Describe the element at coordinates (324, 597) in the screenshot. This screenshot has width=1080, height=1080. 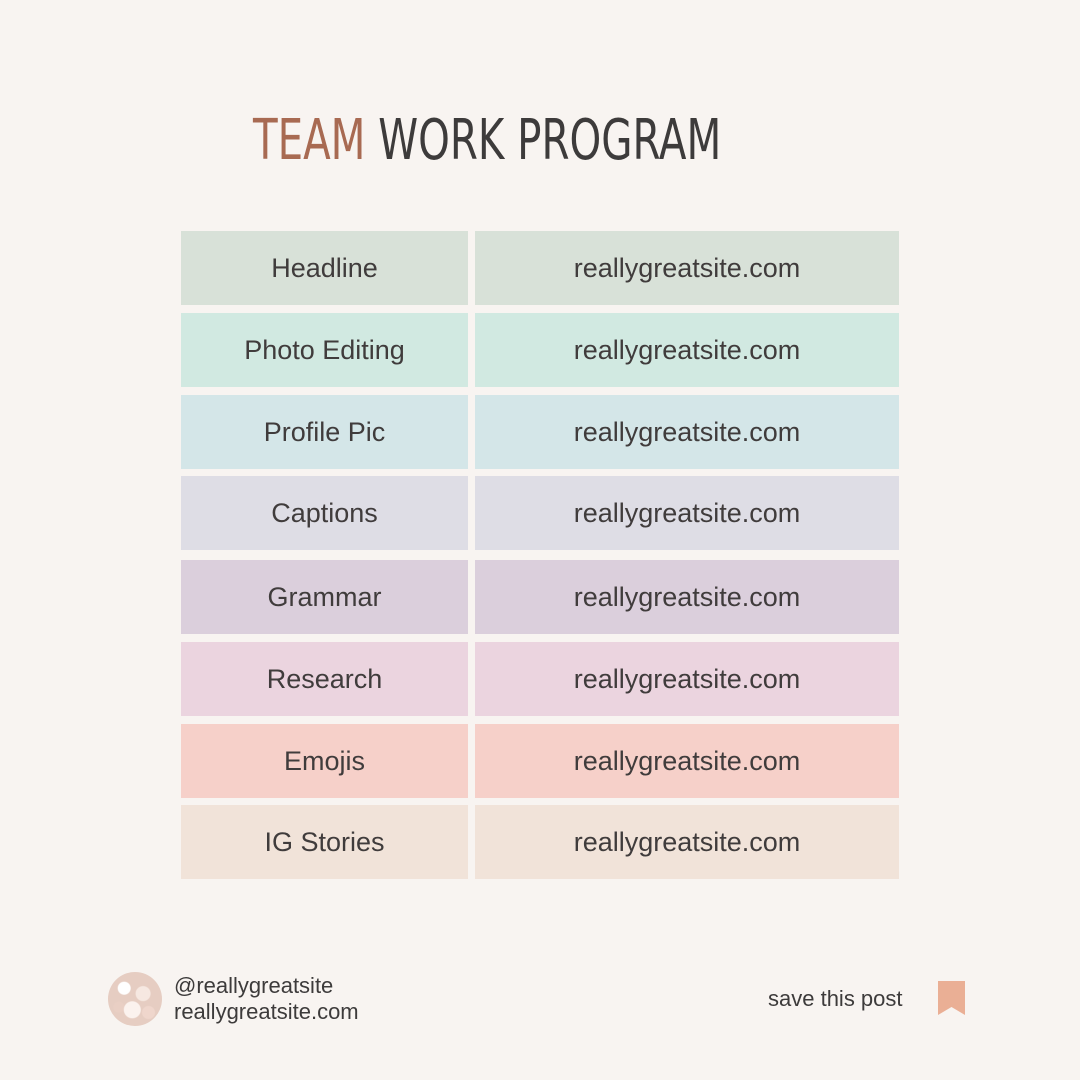
I see `row-label: Grammar` at that location.